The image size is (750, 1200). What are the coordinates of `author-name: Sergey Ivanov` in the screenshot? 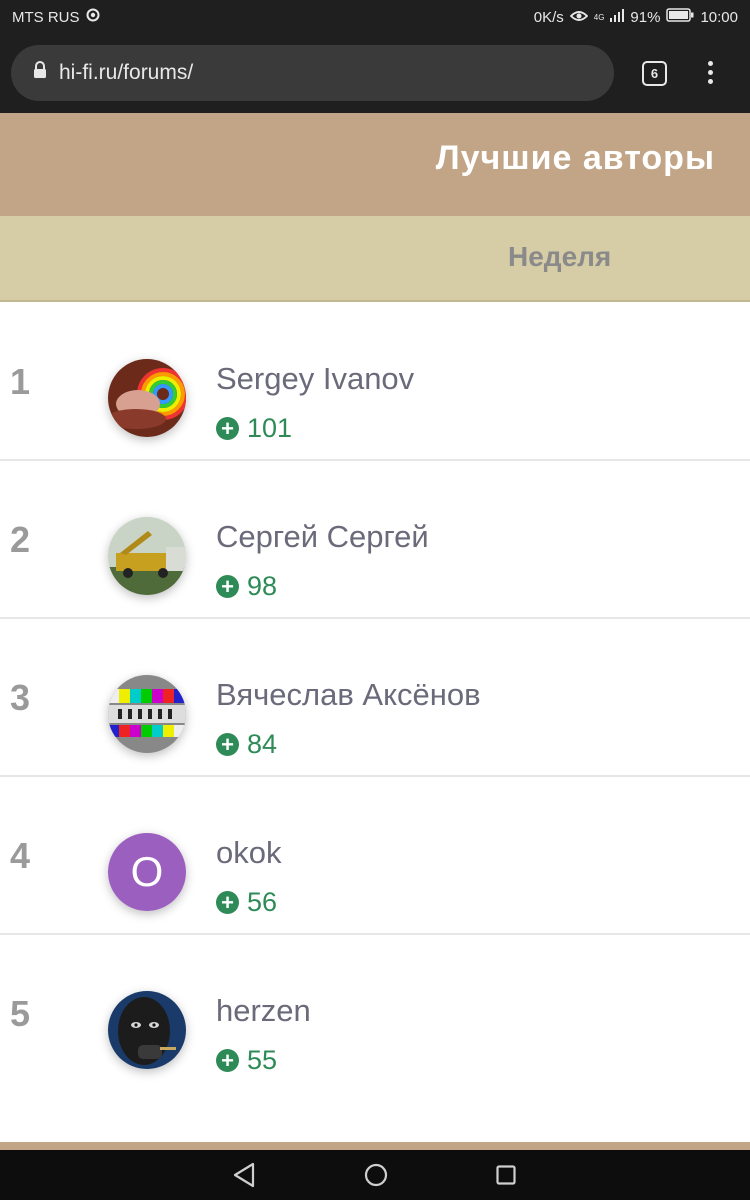 It's located at (315, 379).